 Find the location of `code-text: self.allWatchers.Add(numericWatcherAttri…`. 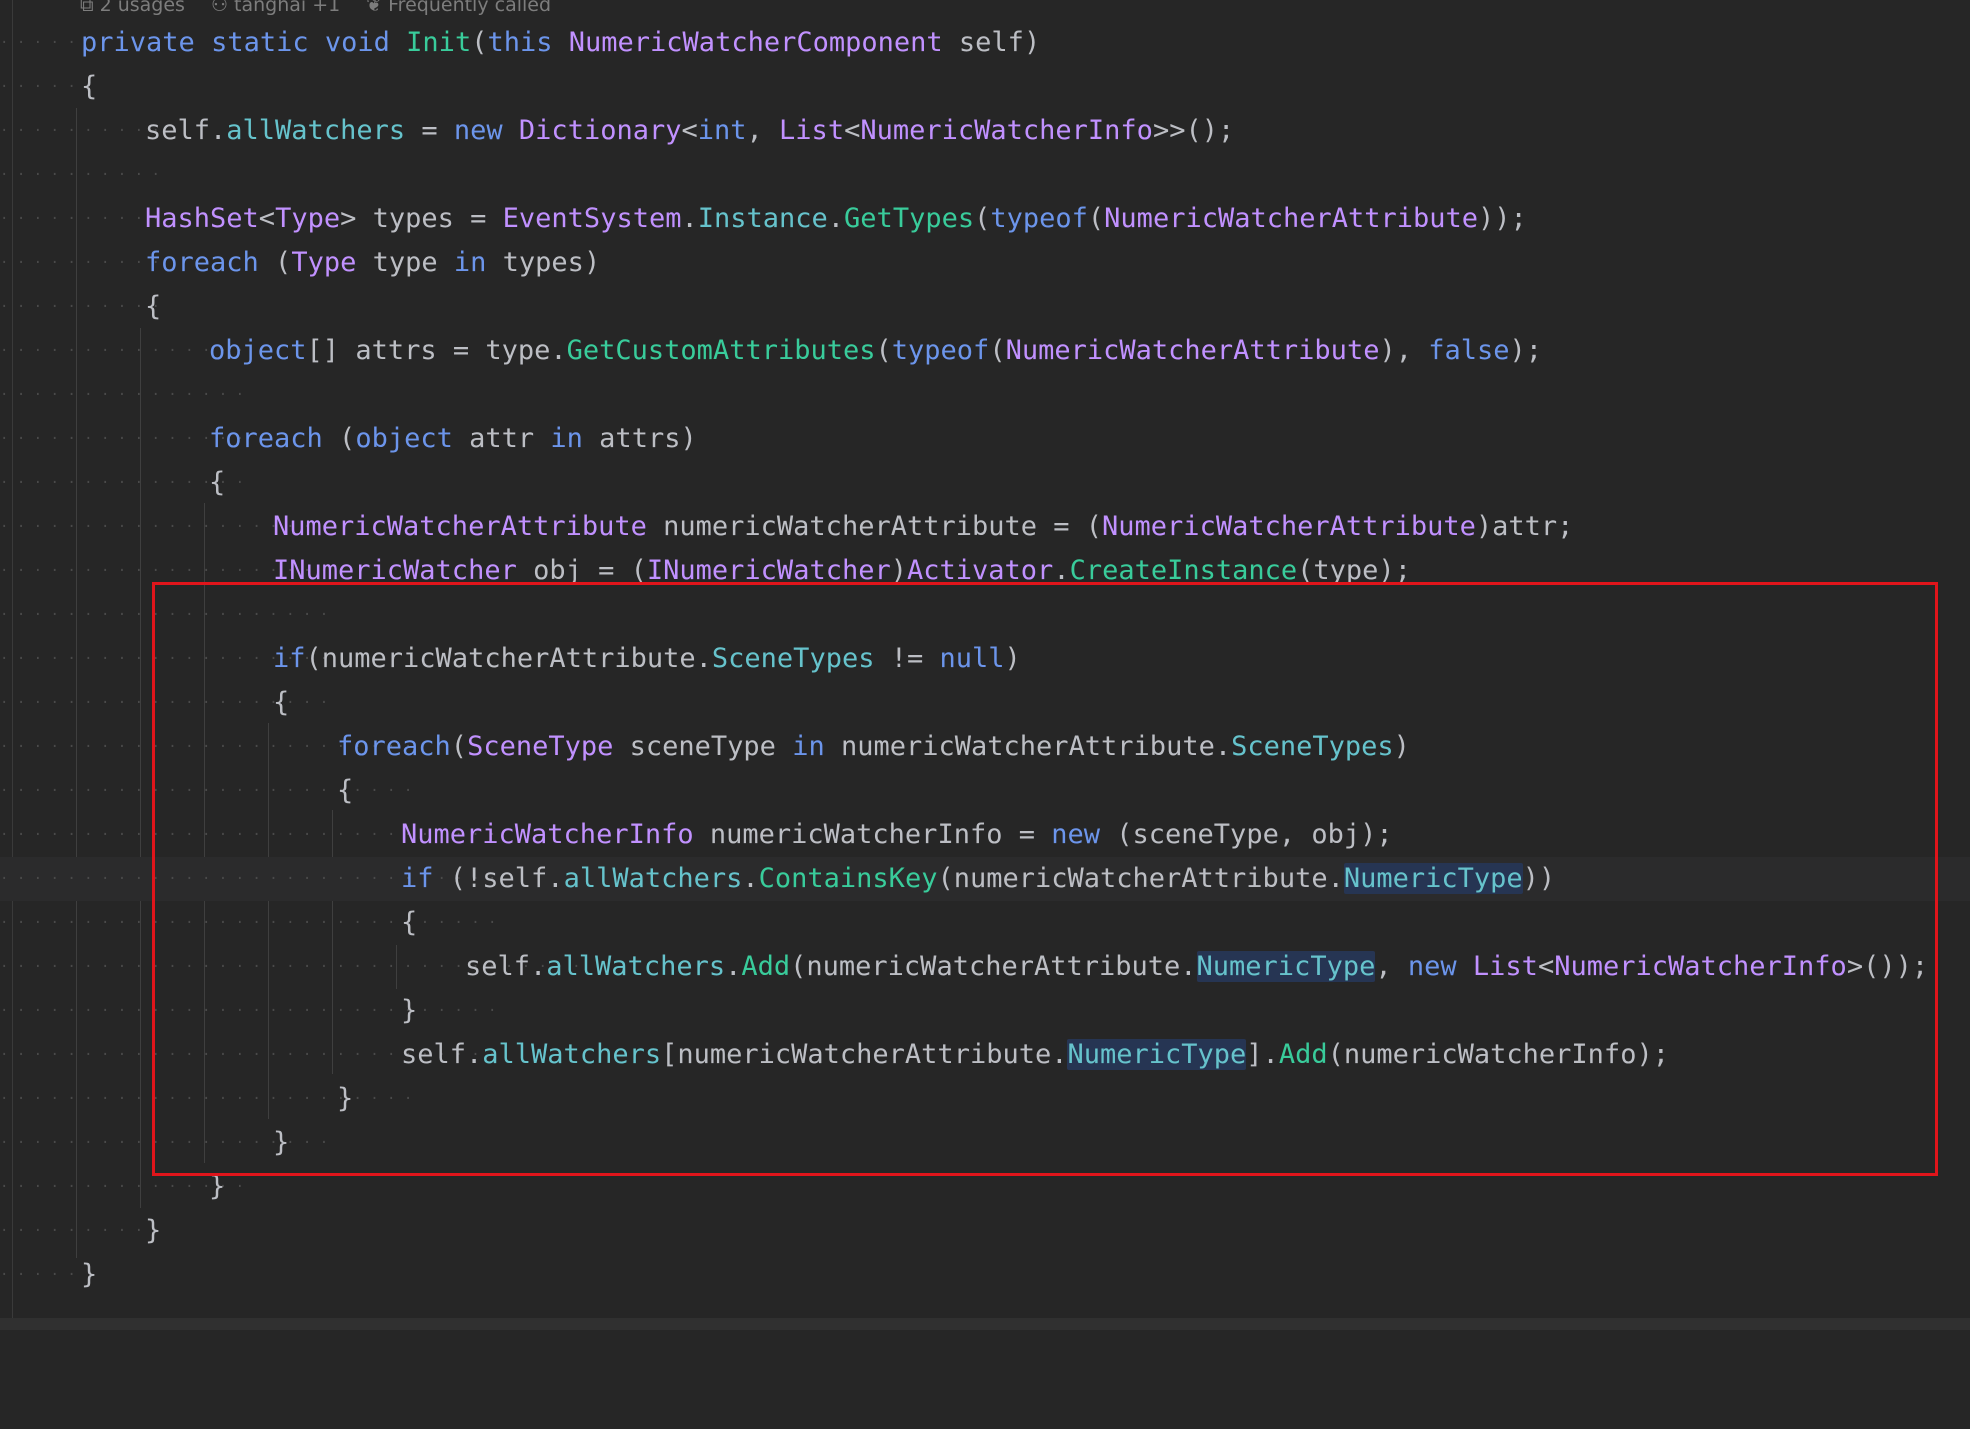

code-text: self.allWatchers.Add(numericWatcherAttri… is located at coordinates (1197, 966).